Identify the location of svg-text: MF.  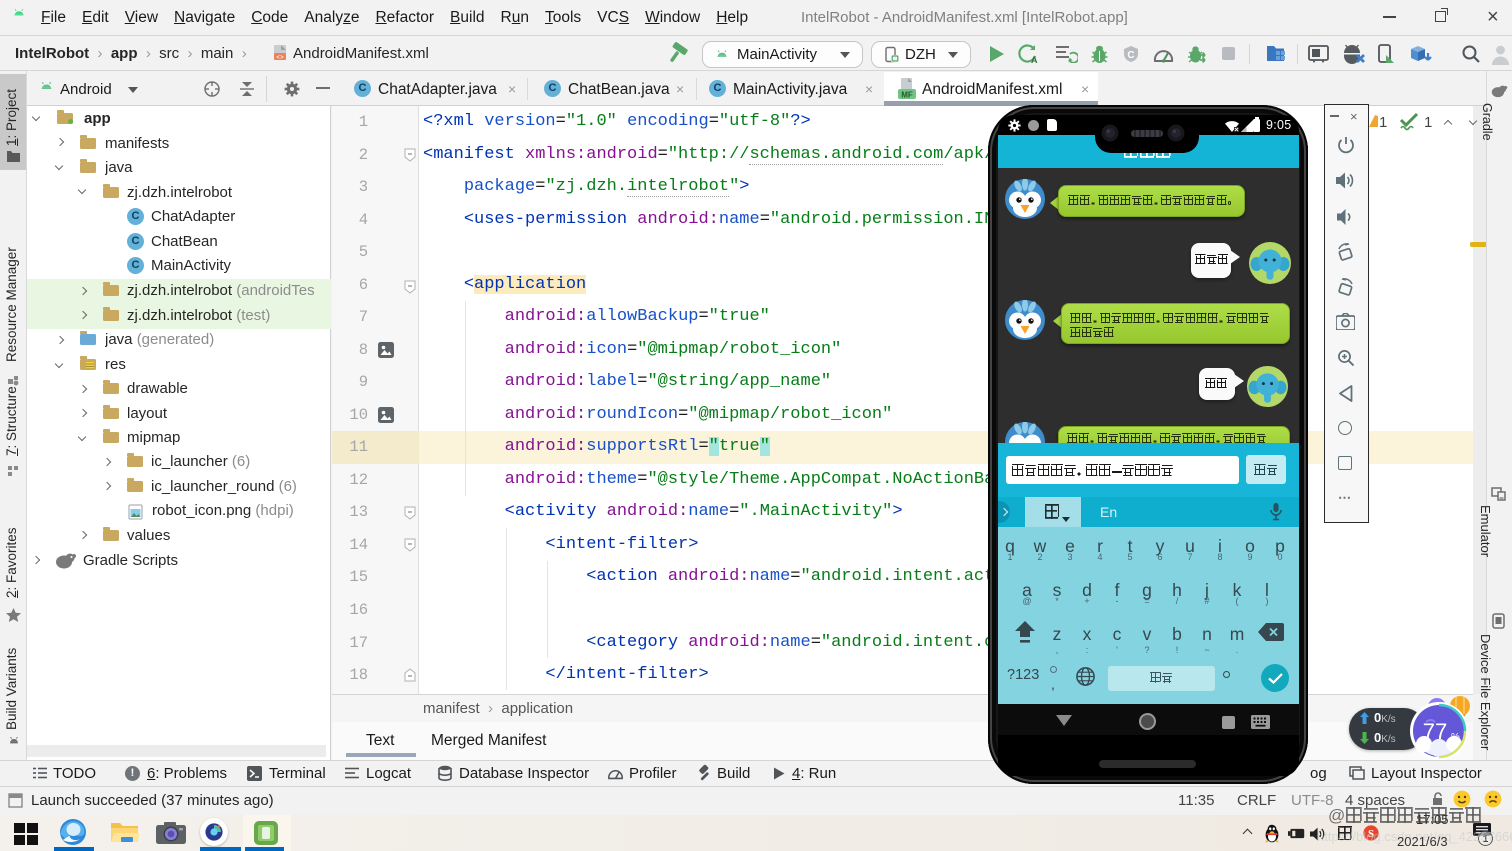
(907, 95).